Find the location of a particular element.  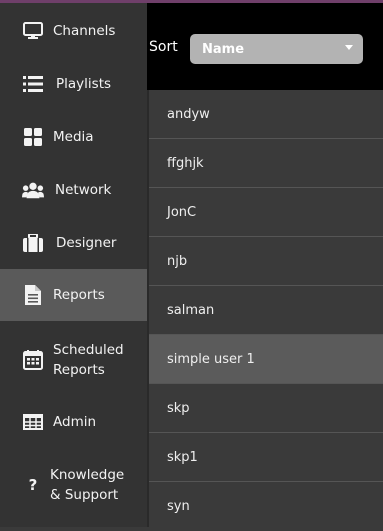

list-item: salman is located at coordinates (266, 310).